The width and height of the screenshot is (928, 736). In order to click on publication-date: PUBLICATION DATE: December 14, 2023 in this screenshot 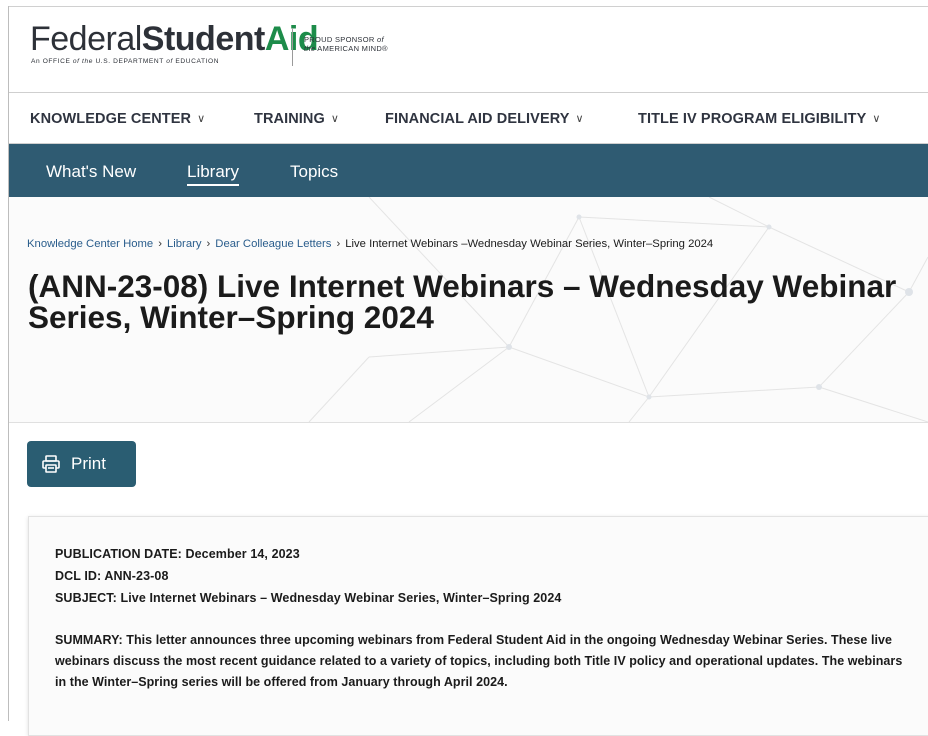, I will do `click(177, 554)`.